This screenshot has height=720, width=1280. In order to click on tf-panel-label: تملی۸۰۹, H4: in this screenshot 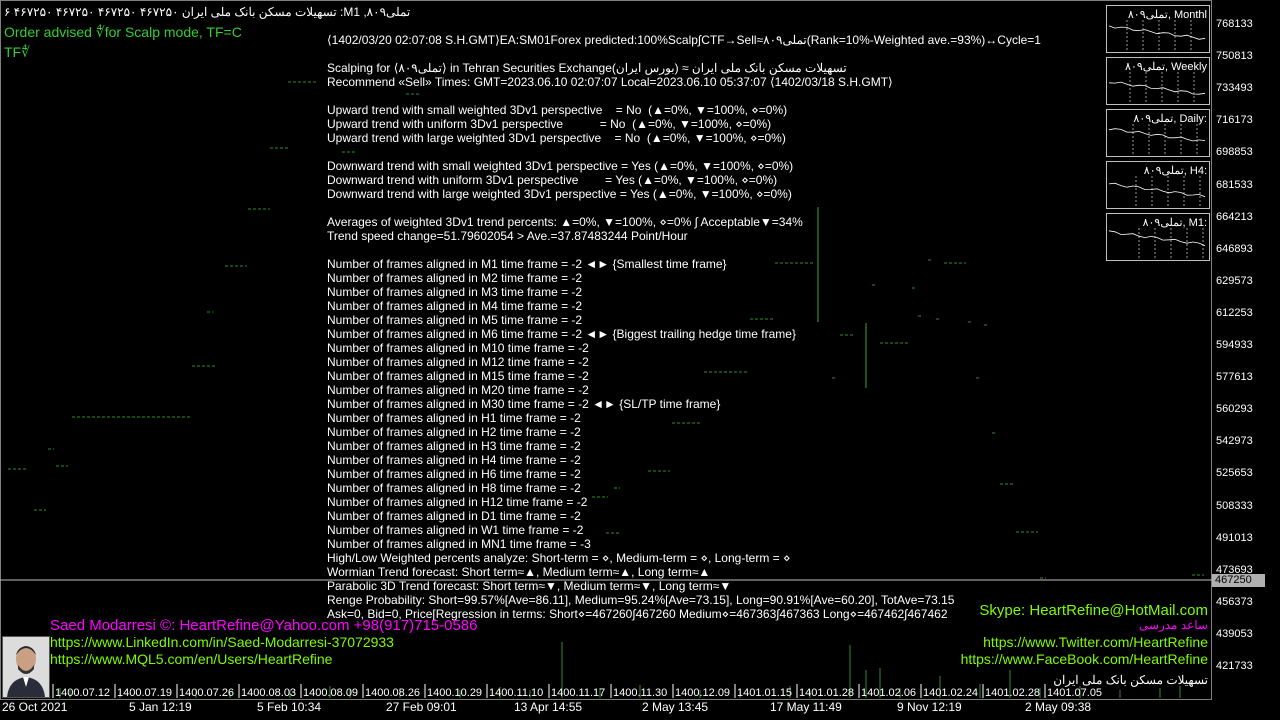, I will do `click(1175, 171)`.